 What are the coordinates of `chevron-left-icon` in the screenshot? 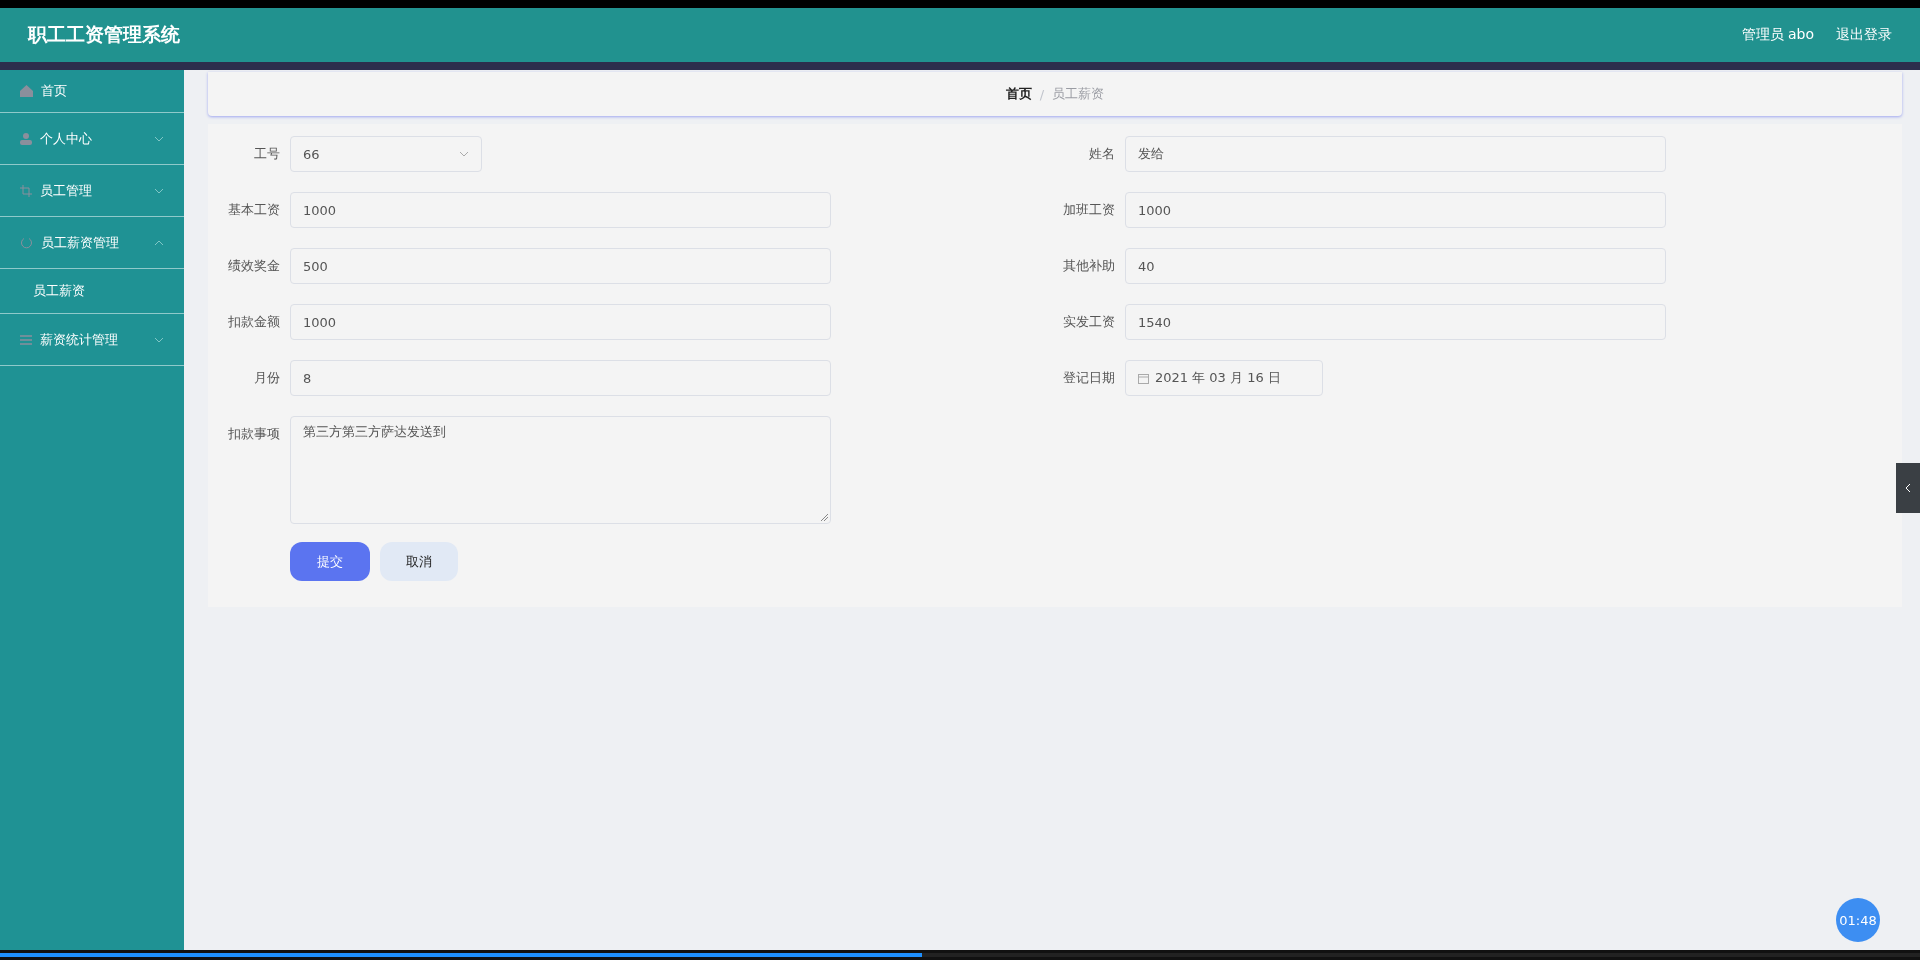 It's located at (1908, 488).